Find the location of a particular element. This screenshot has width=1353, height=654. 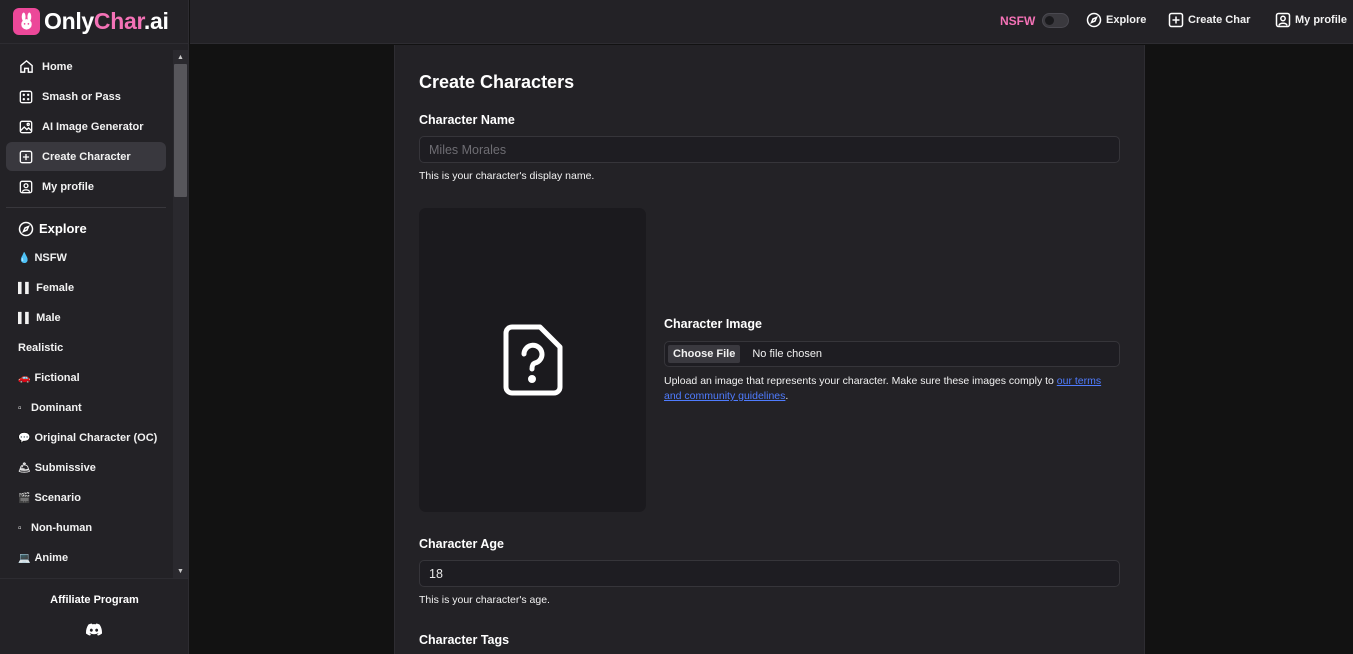

scroll-down-arrow-icon: ▼ is located at coordinates (180, 571).